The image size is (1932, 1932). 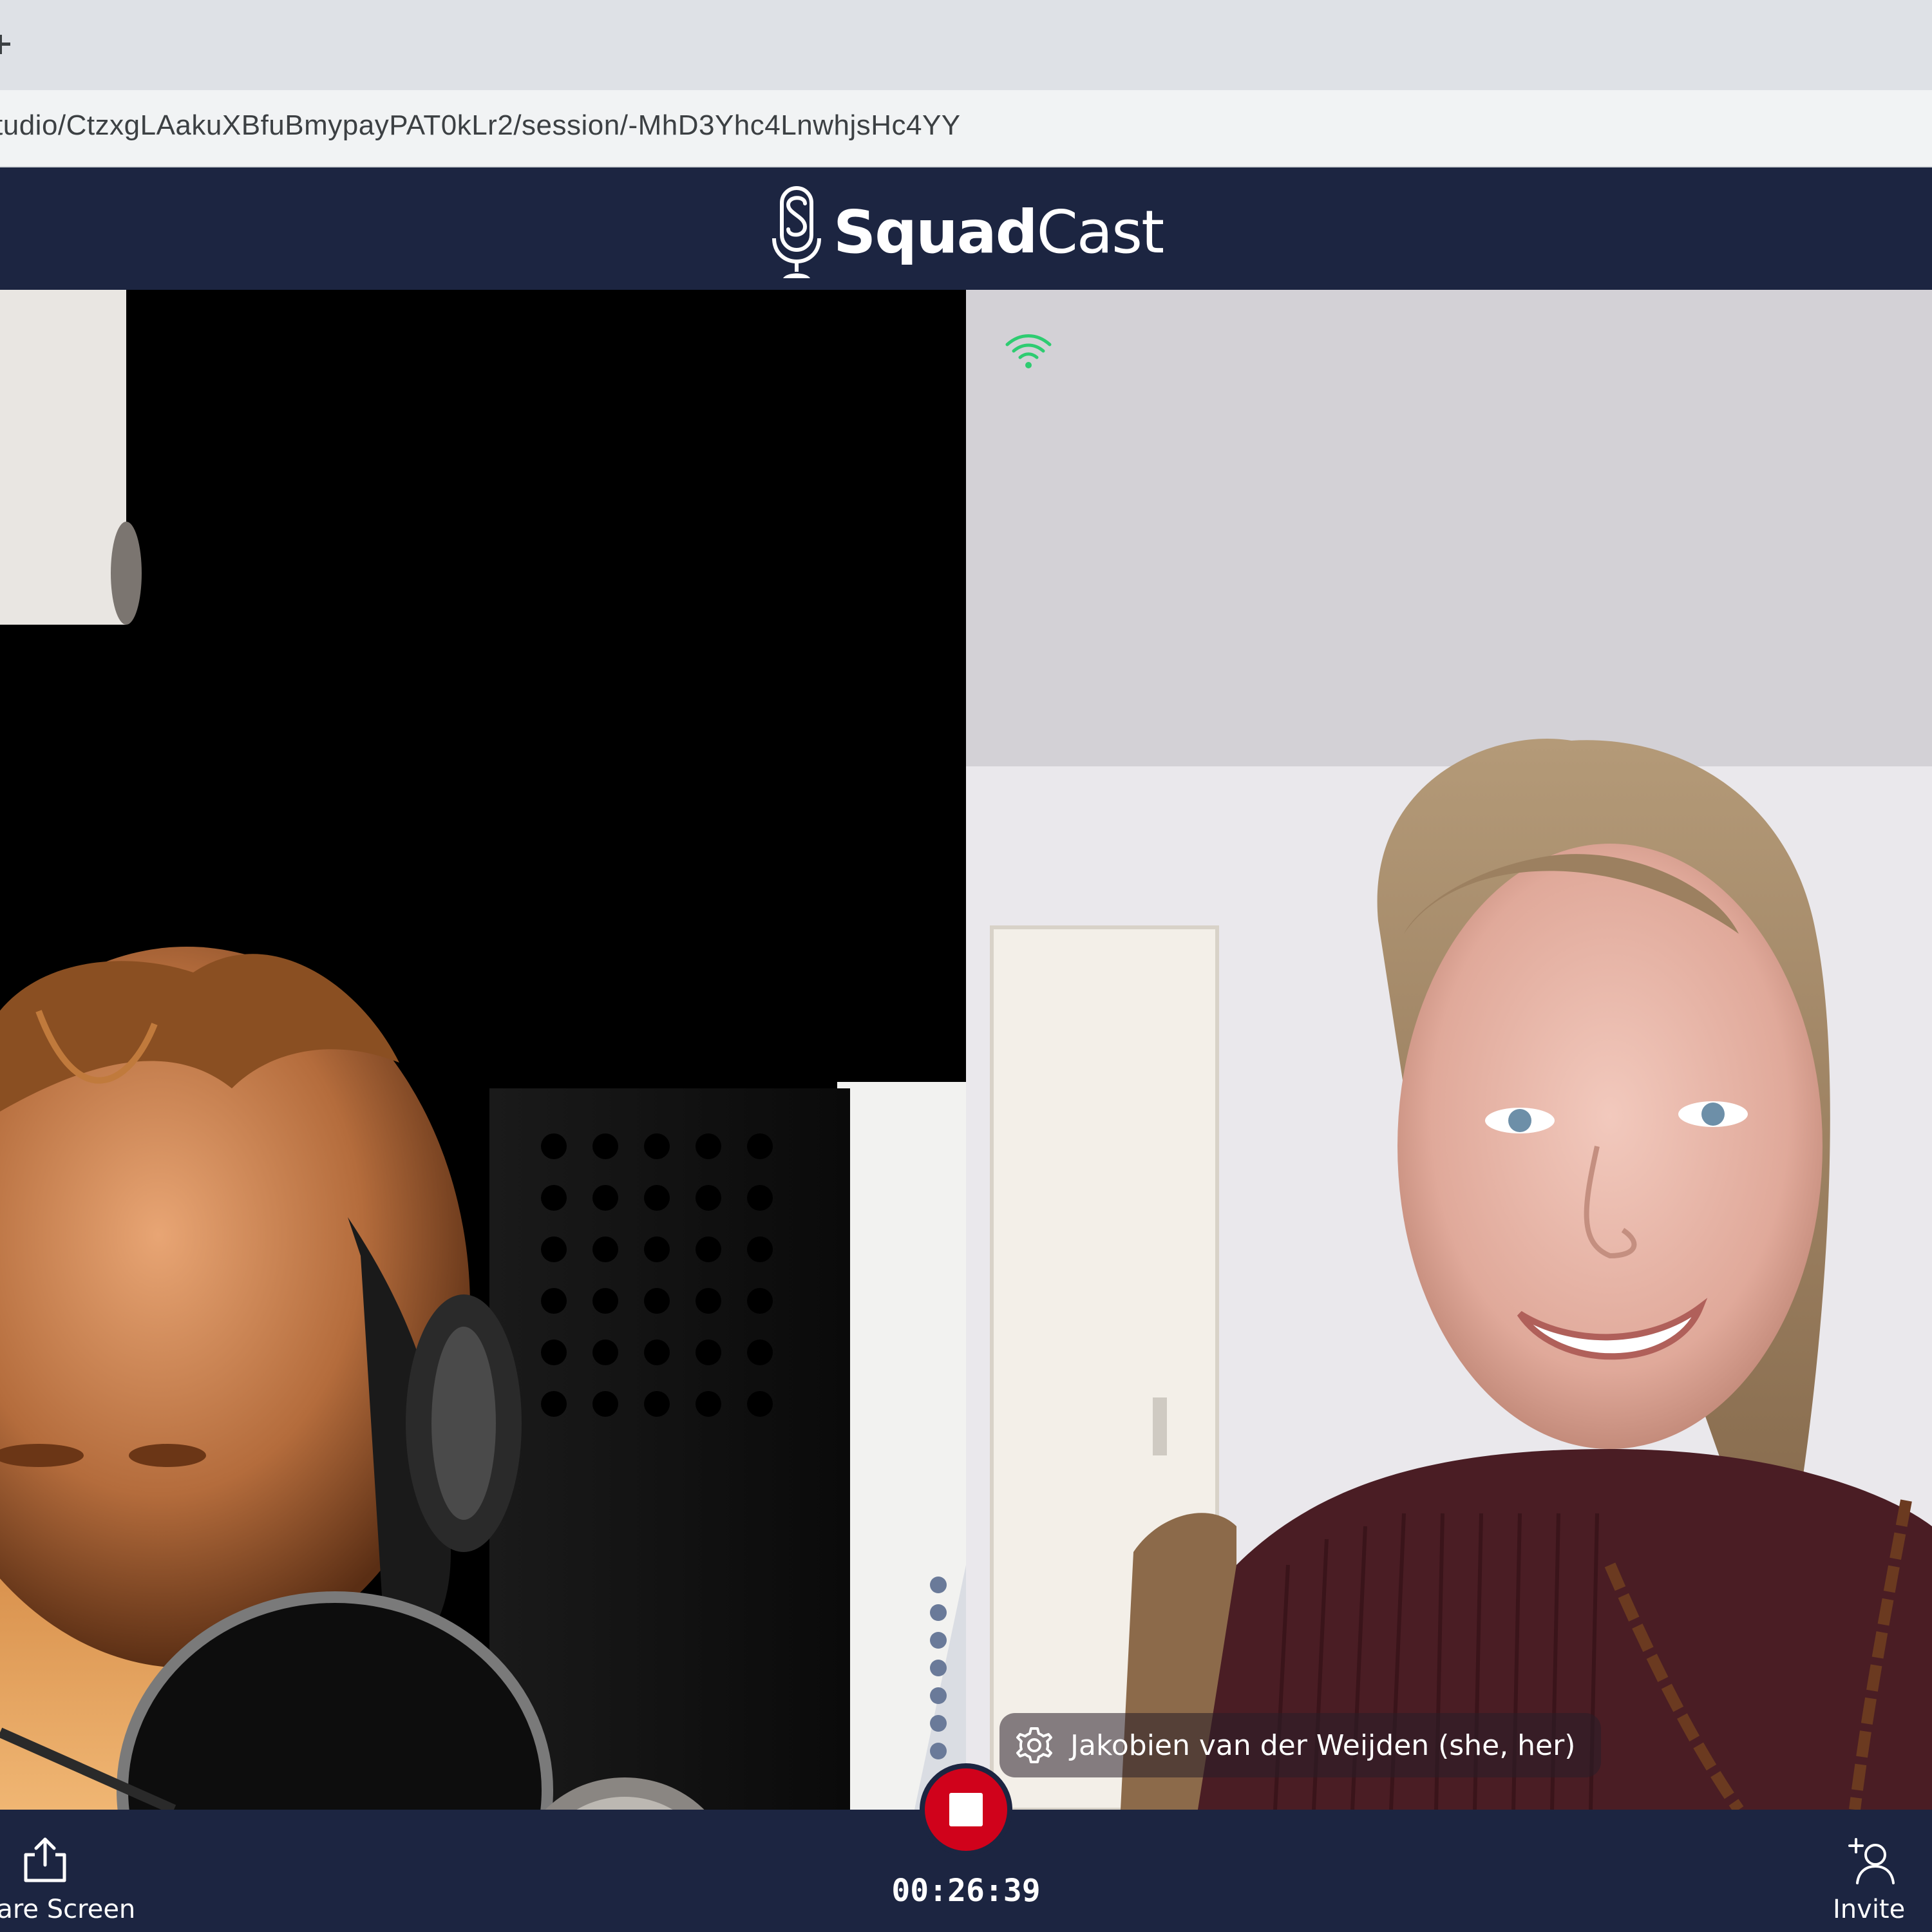 What do you see at coordinates (80, 1880) in the screenshot?
I see `share-screen-button: hare Screen` at bounding box center [80, 1880].